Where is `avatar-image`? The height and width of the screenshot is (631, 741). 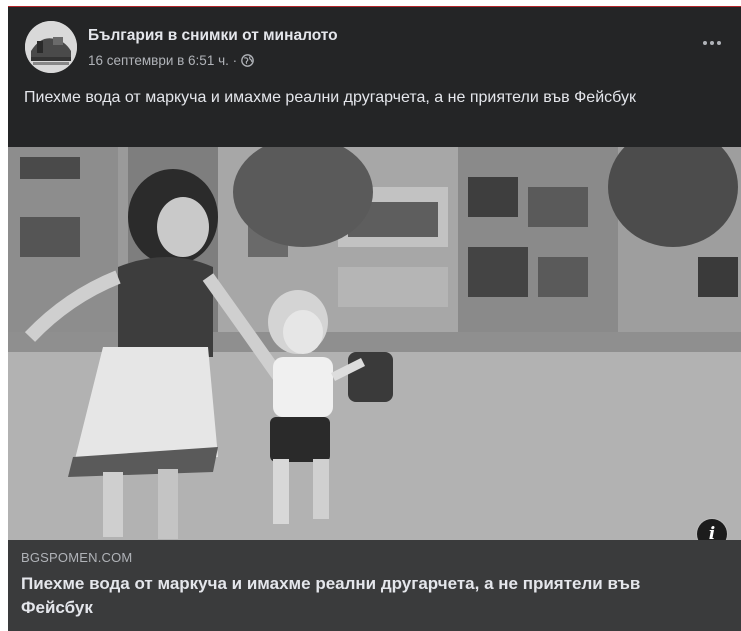 avatar-image is located at coordinates (51, 47).